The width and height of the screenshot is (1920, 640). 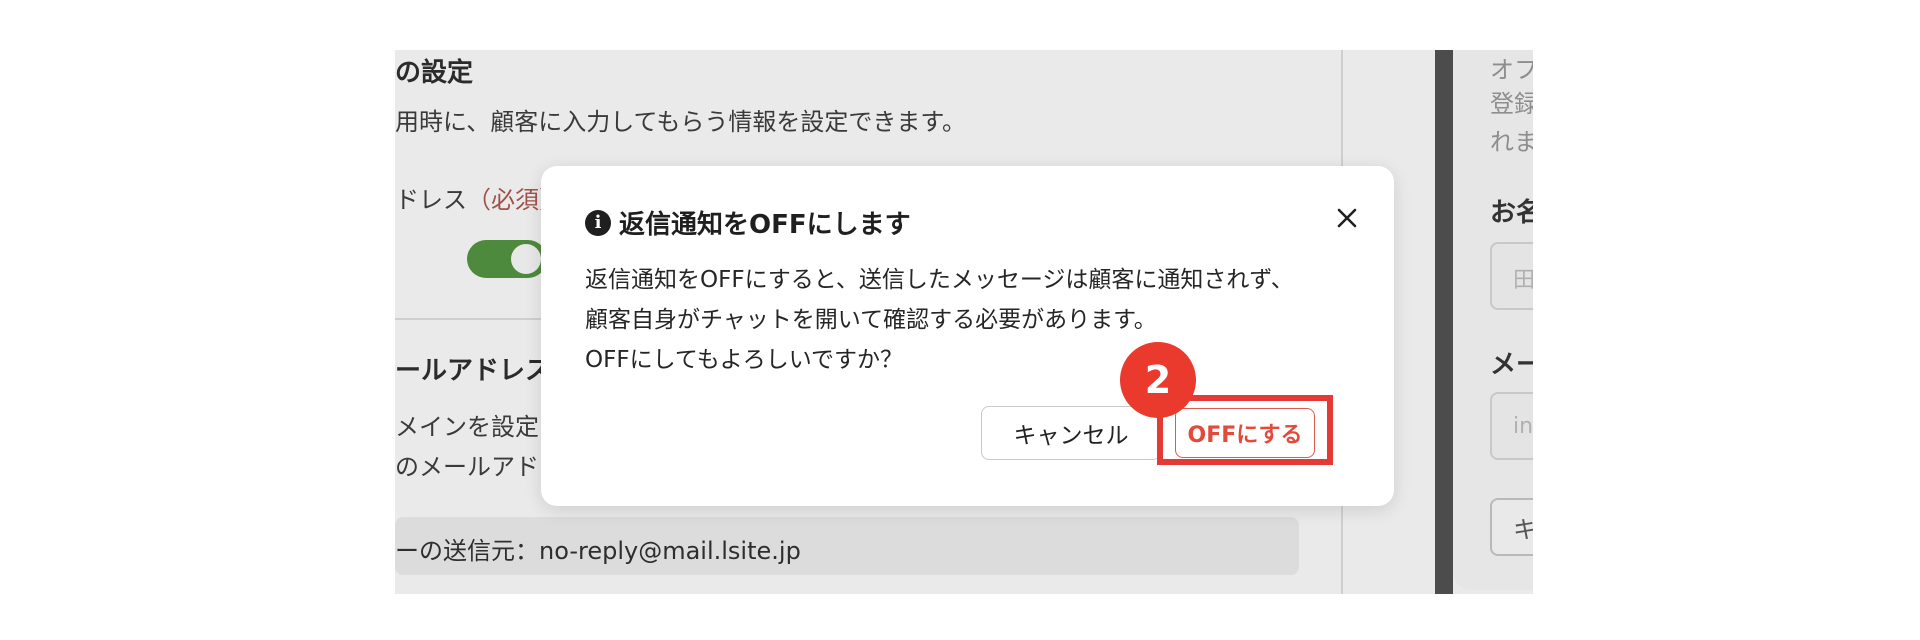 I want to click on mail-input-placeholder: in, so click(x=1523, y=426).